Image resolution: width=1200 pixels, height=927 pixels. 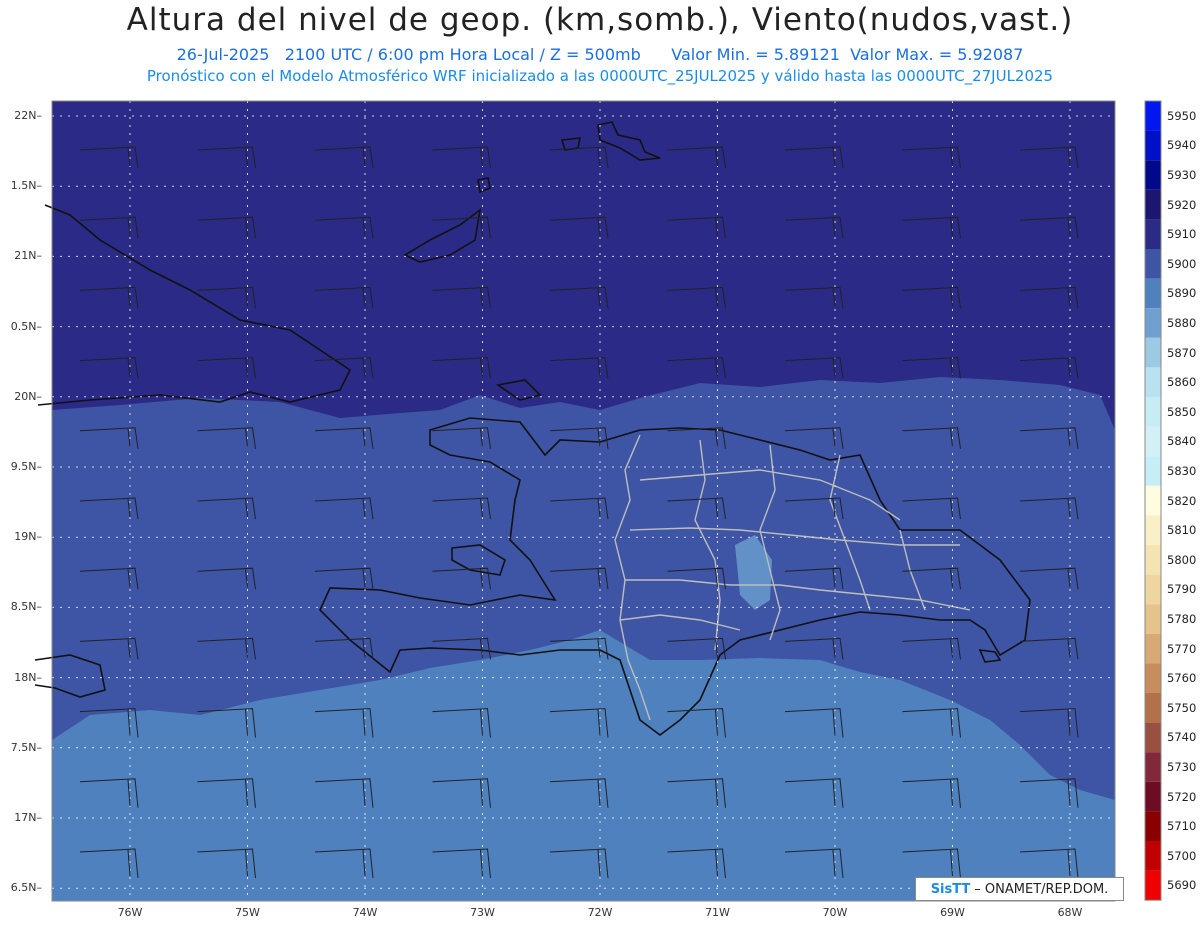 What do you see at coordinates (1182, 707) in the screenshot?
I see `colorbar-label: 5750` at bounding box center [1182, 707].